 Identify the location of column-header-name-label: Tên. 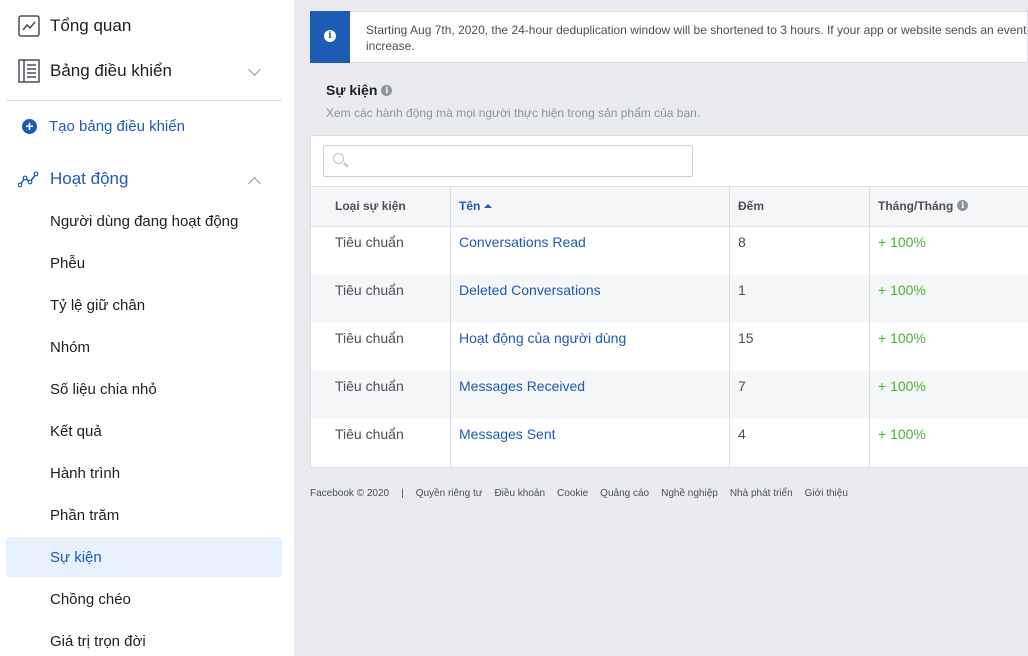
(470, 206).